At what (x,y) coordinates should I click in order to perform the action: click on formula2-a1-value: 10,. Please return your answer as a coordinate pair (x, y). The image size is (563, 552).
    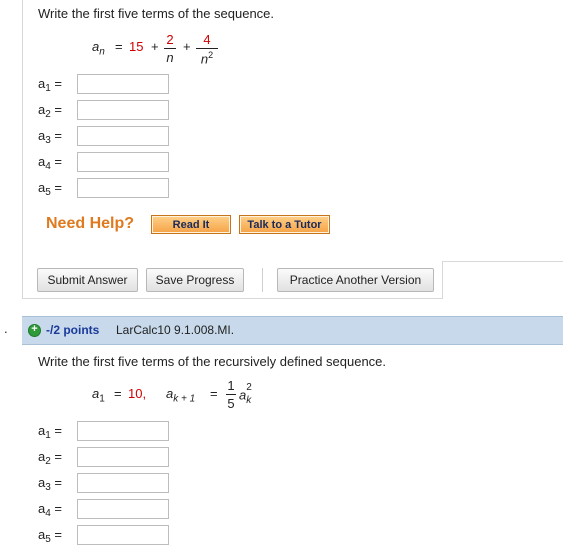
    Looking at the image, I should click on (137, 393).